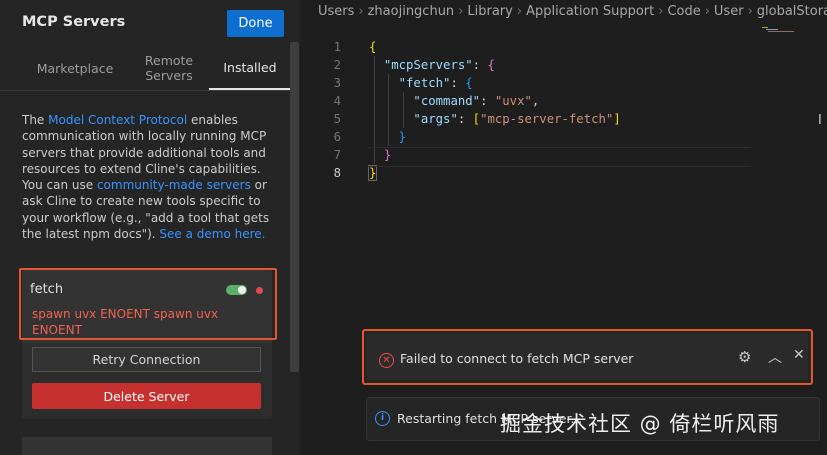  Describe the element at coordinates (640, 424) in the screenshot. I see `watermark: 掘金技术社区 @ 倚栏听风雨` at that location.